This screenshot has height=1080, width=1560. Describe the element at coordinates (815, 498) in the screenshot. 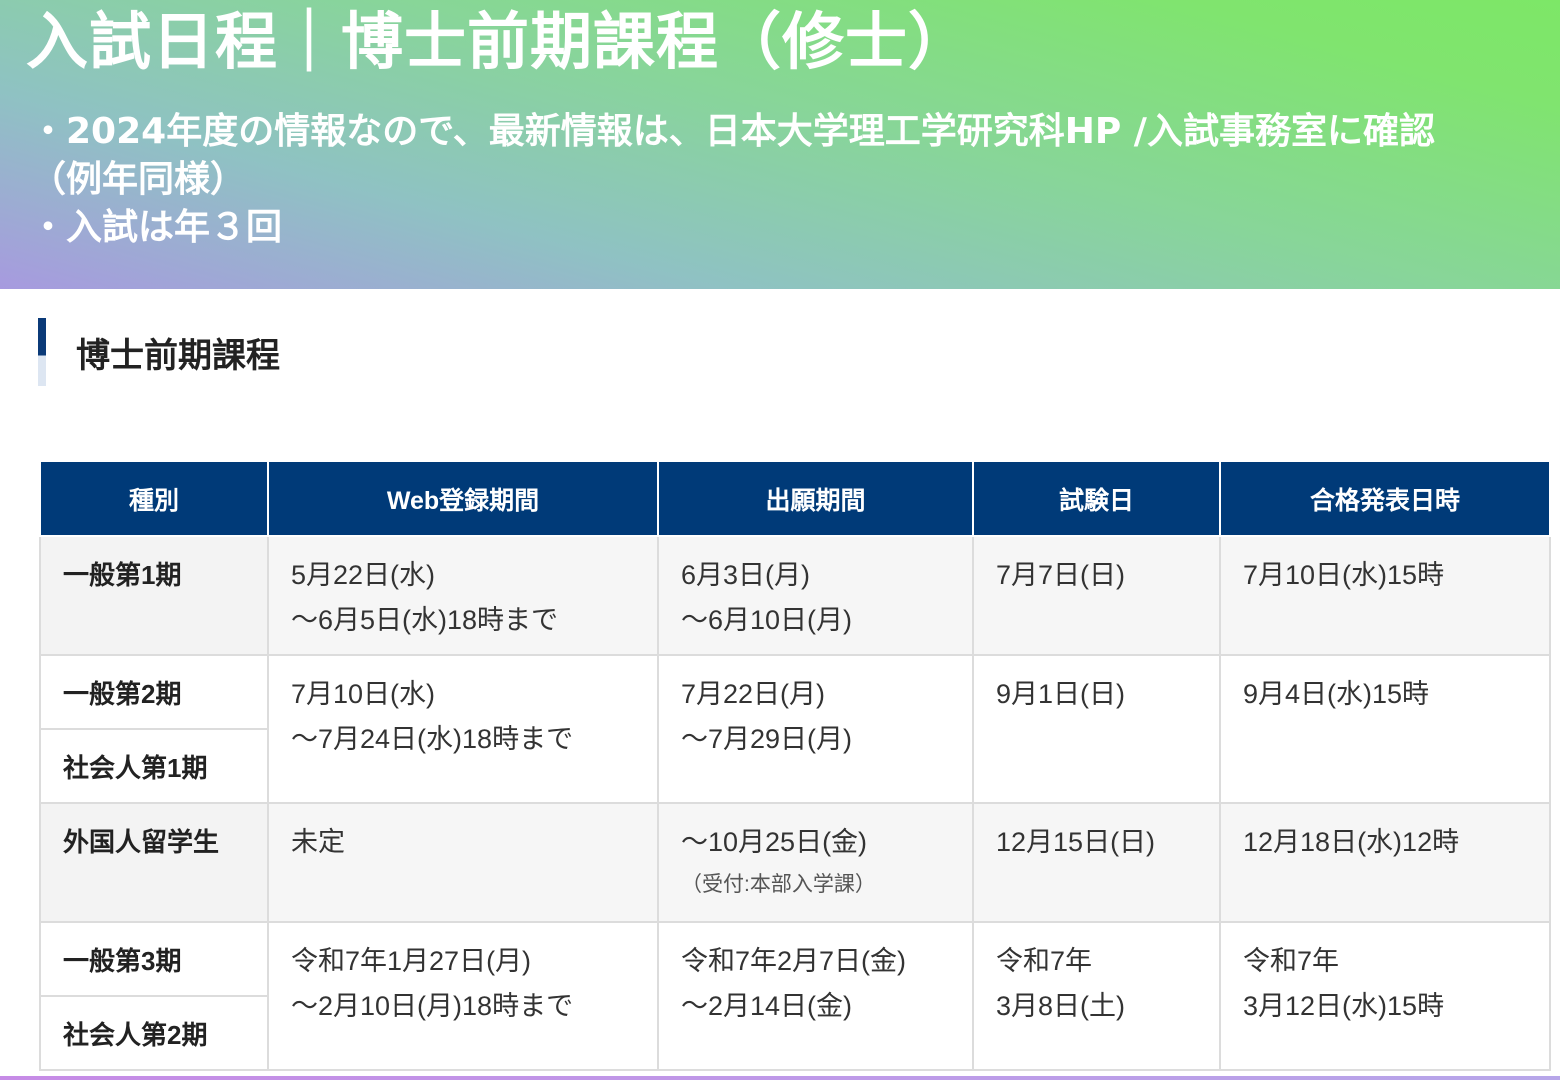

I see `header-application-period: 出願期間` at that location.